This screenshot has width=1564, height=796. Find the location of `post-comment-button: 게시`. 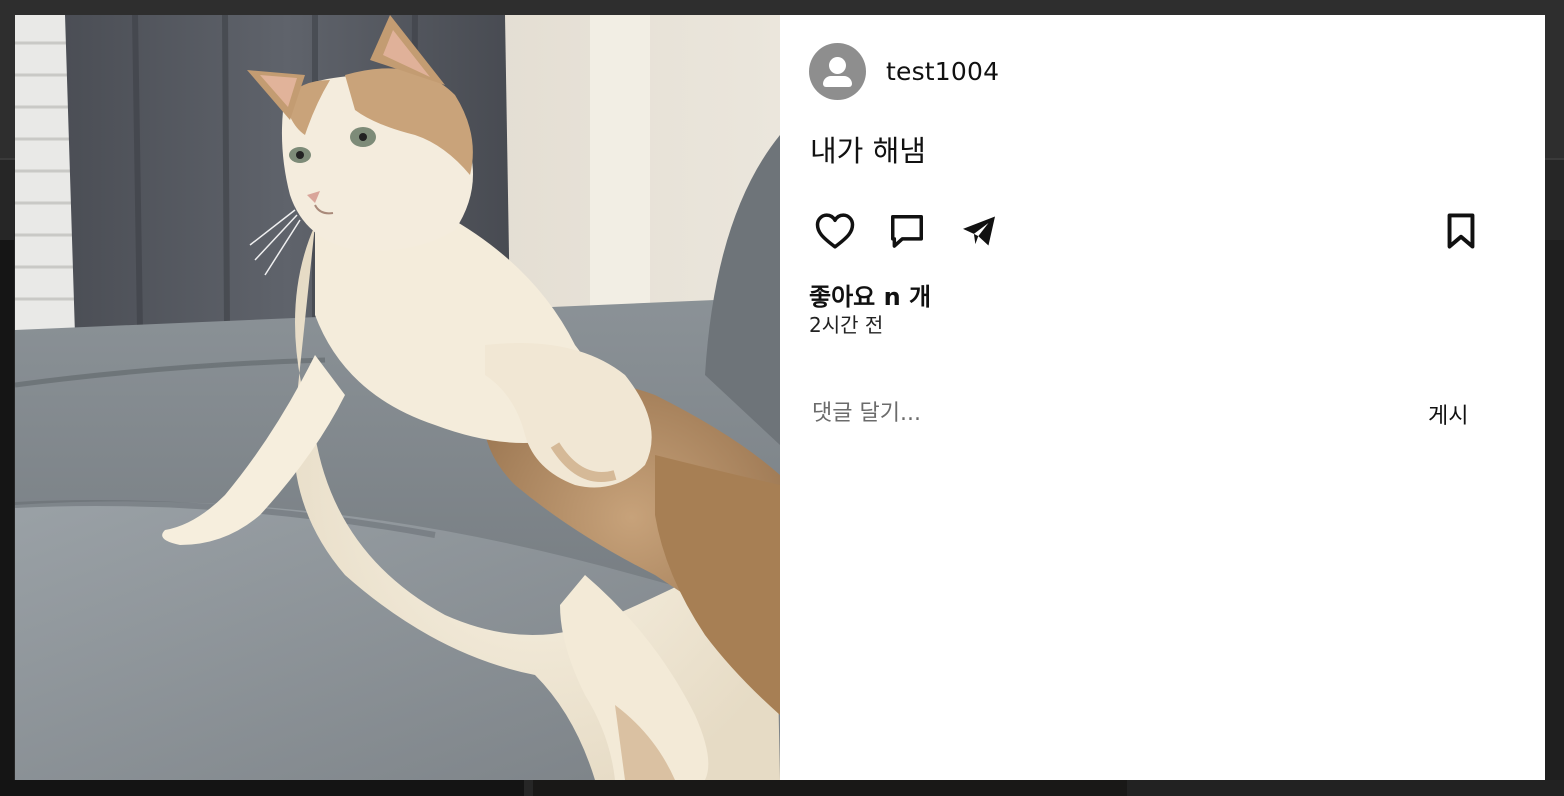

post-comment-button: 게시 is located at coordinates (1448, 414).